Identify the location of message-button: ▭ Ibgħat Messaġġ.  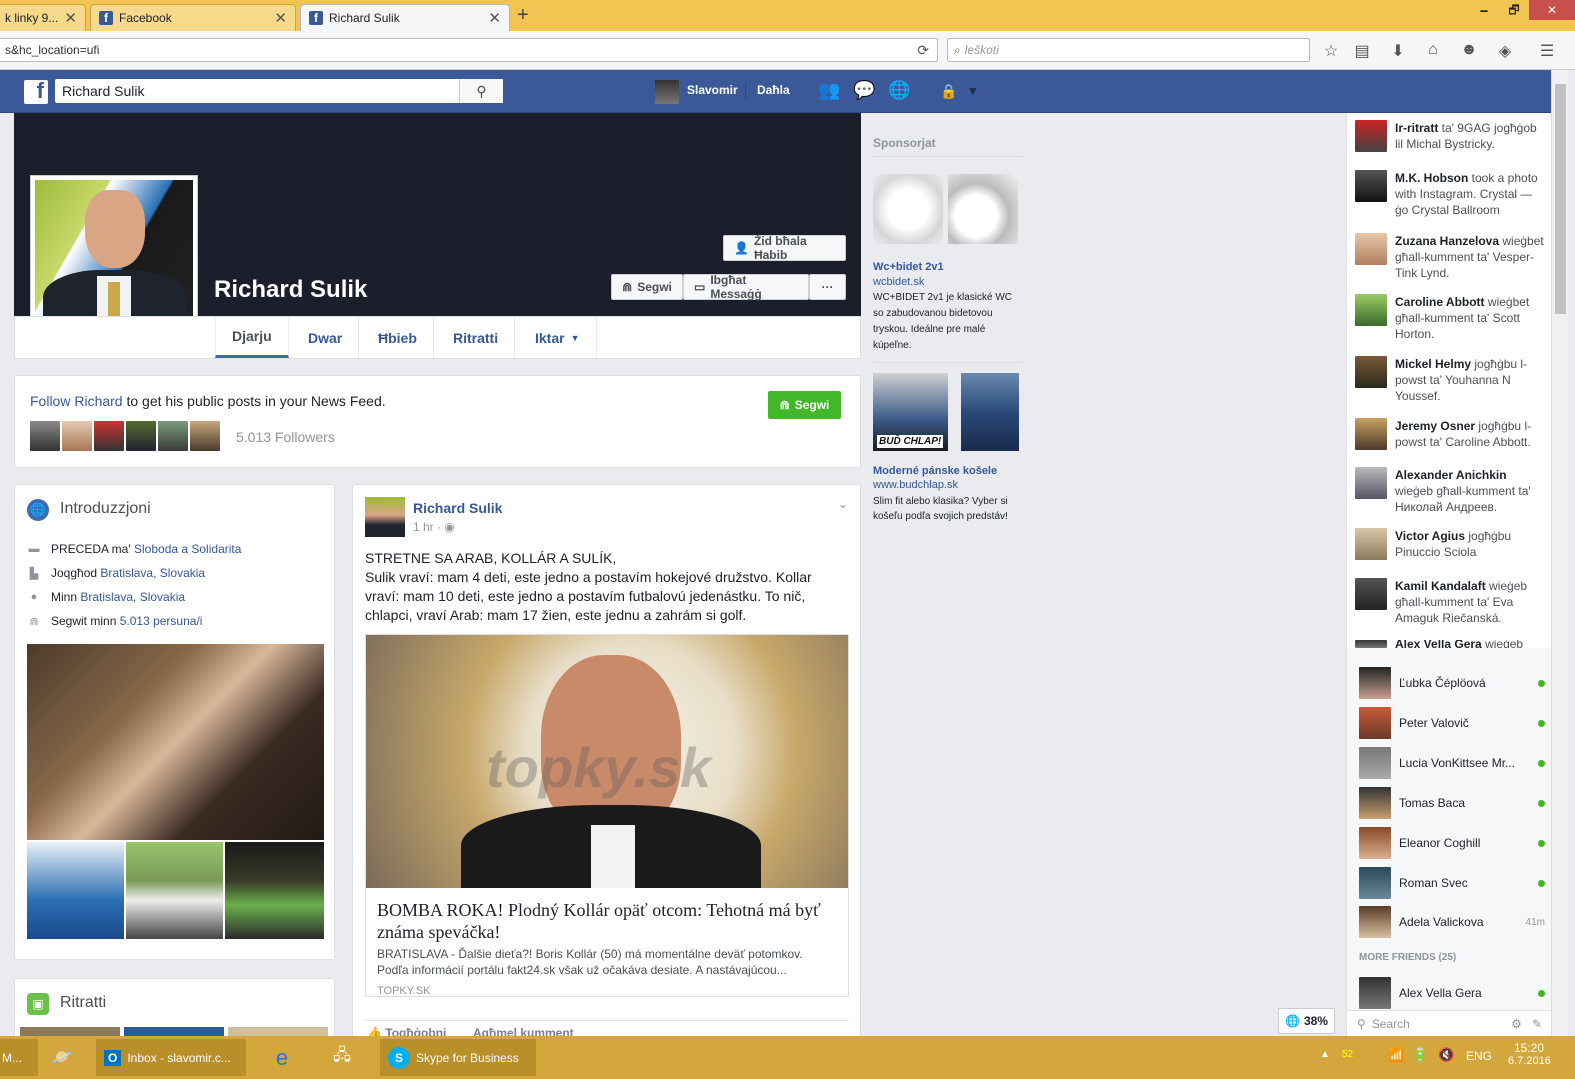
(746, 287).